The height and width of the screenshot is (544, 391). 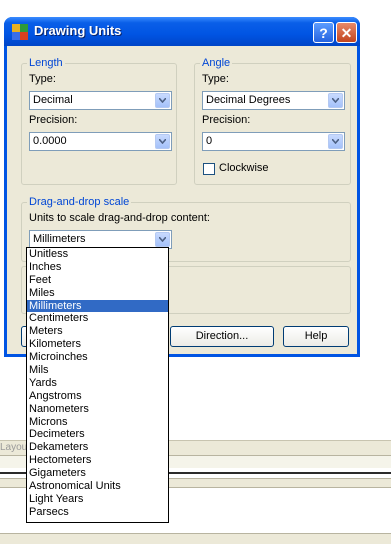 What do you see at coordinates (20, 32) in the screenshot?
I see `app-icon` at bounding box center [20, 32].